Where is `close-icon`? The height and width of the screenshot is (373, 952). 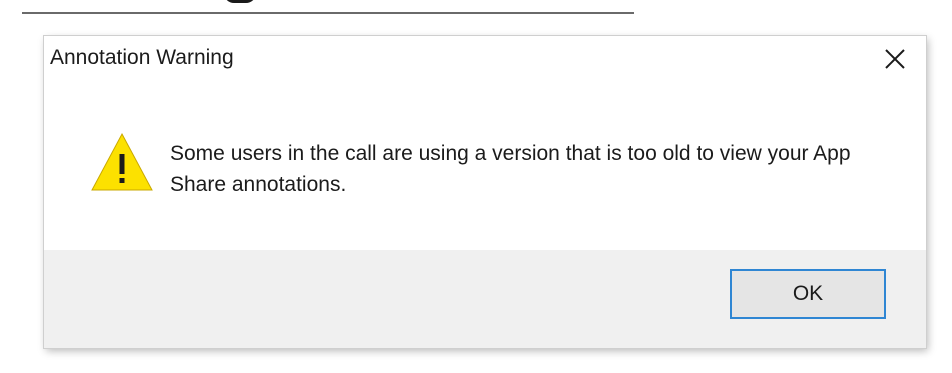
close-icon is located at coordinates (895, 59).